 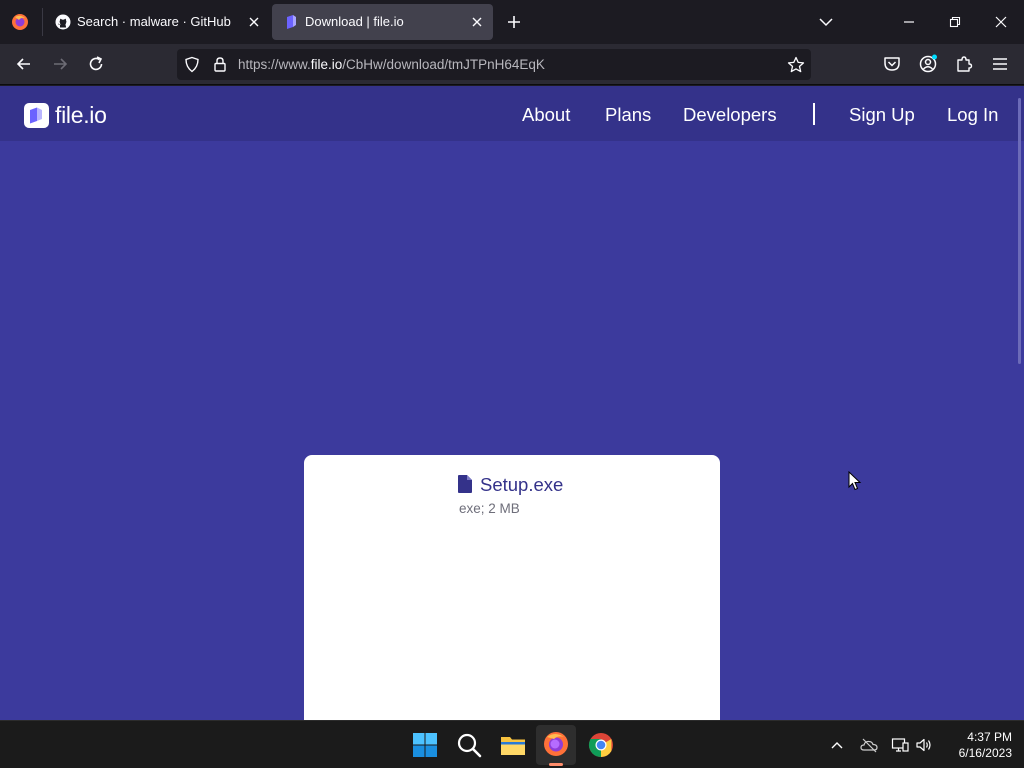 What do you see at coordinates (489, 508) in the screenshot?
I see `file-meta: exe; 2 MB` at bounding box center [489, 508].